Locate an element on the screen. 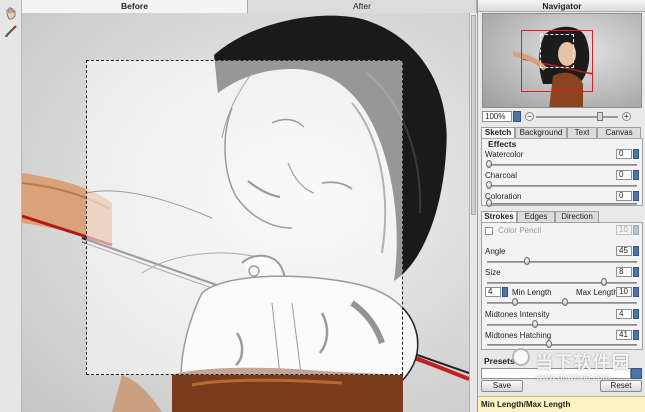 Image resolution: width=645 pixels, height=412 pixels. hand-tool-icon is located at coordinates (11, 13).